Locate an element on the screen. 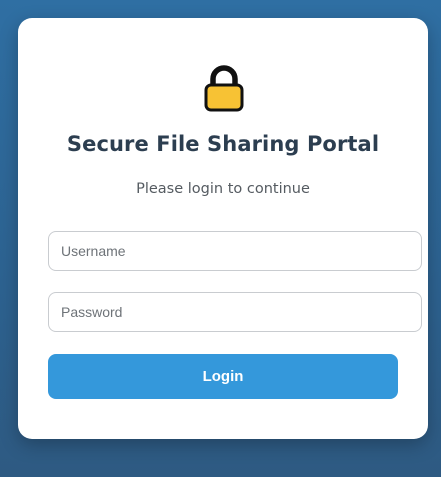  login-button: Login is located at coordinates (223, 376).